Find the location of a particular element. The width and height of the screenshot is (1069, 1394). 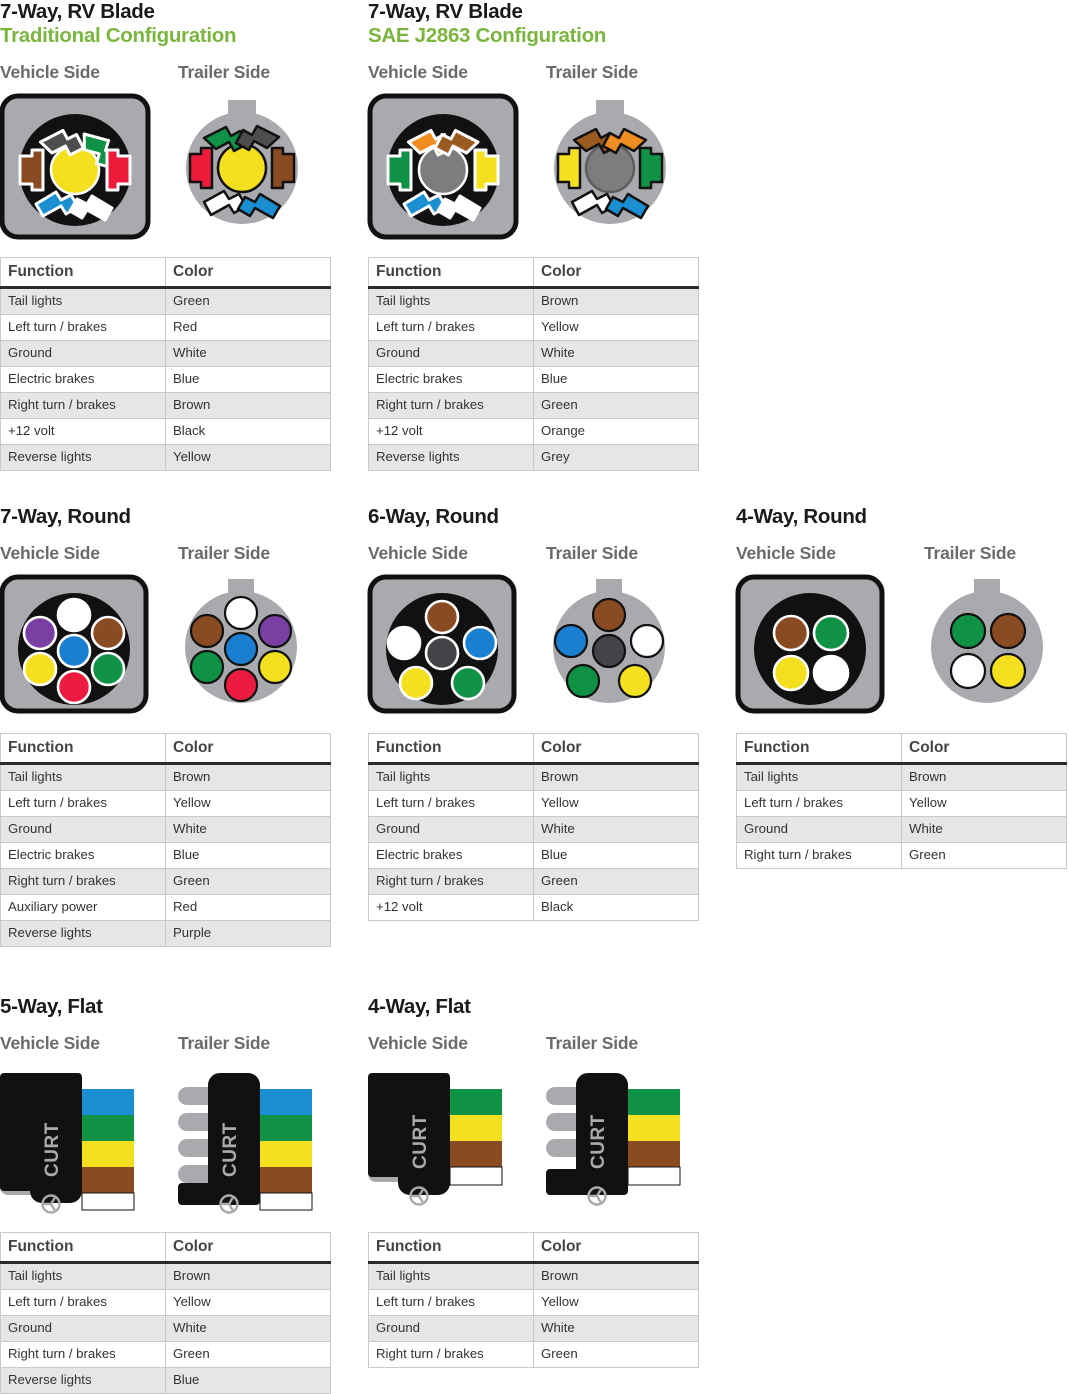

trailer-connector-flat4: CURT is located at coordinates (618, 1137).